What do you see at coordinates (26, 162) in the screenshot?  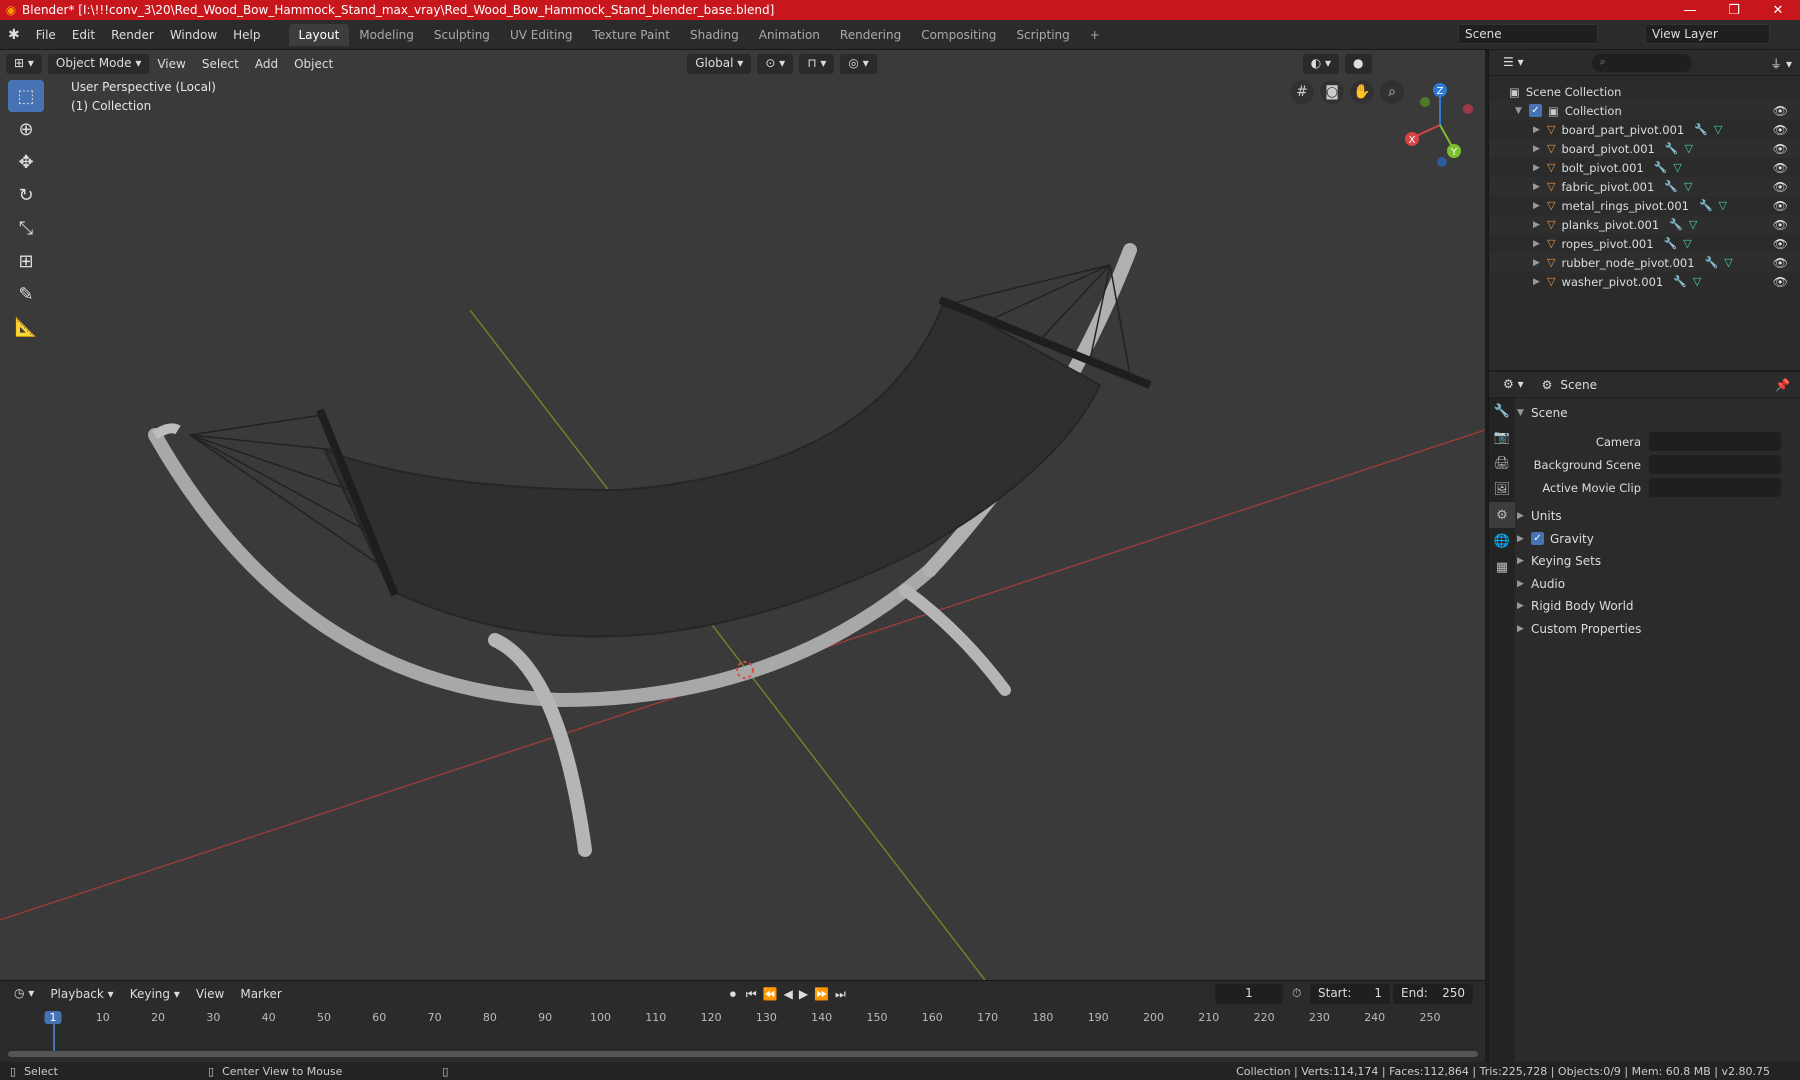 I see `move-icon: ✥` at bounding box center [26, 162].